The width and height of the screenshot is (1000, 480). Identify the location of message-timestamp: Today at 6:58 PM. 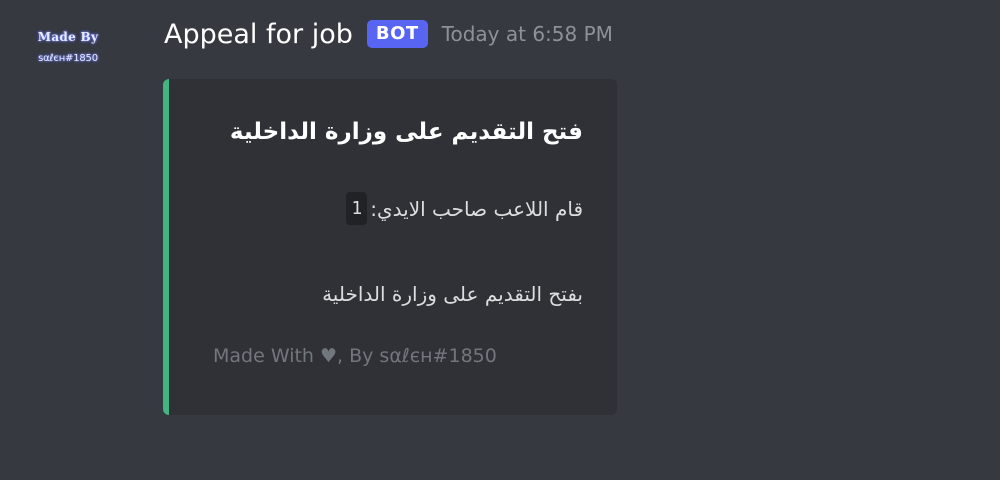
(527, 34).